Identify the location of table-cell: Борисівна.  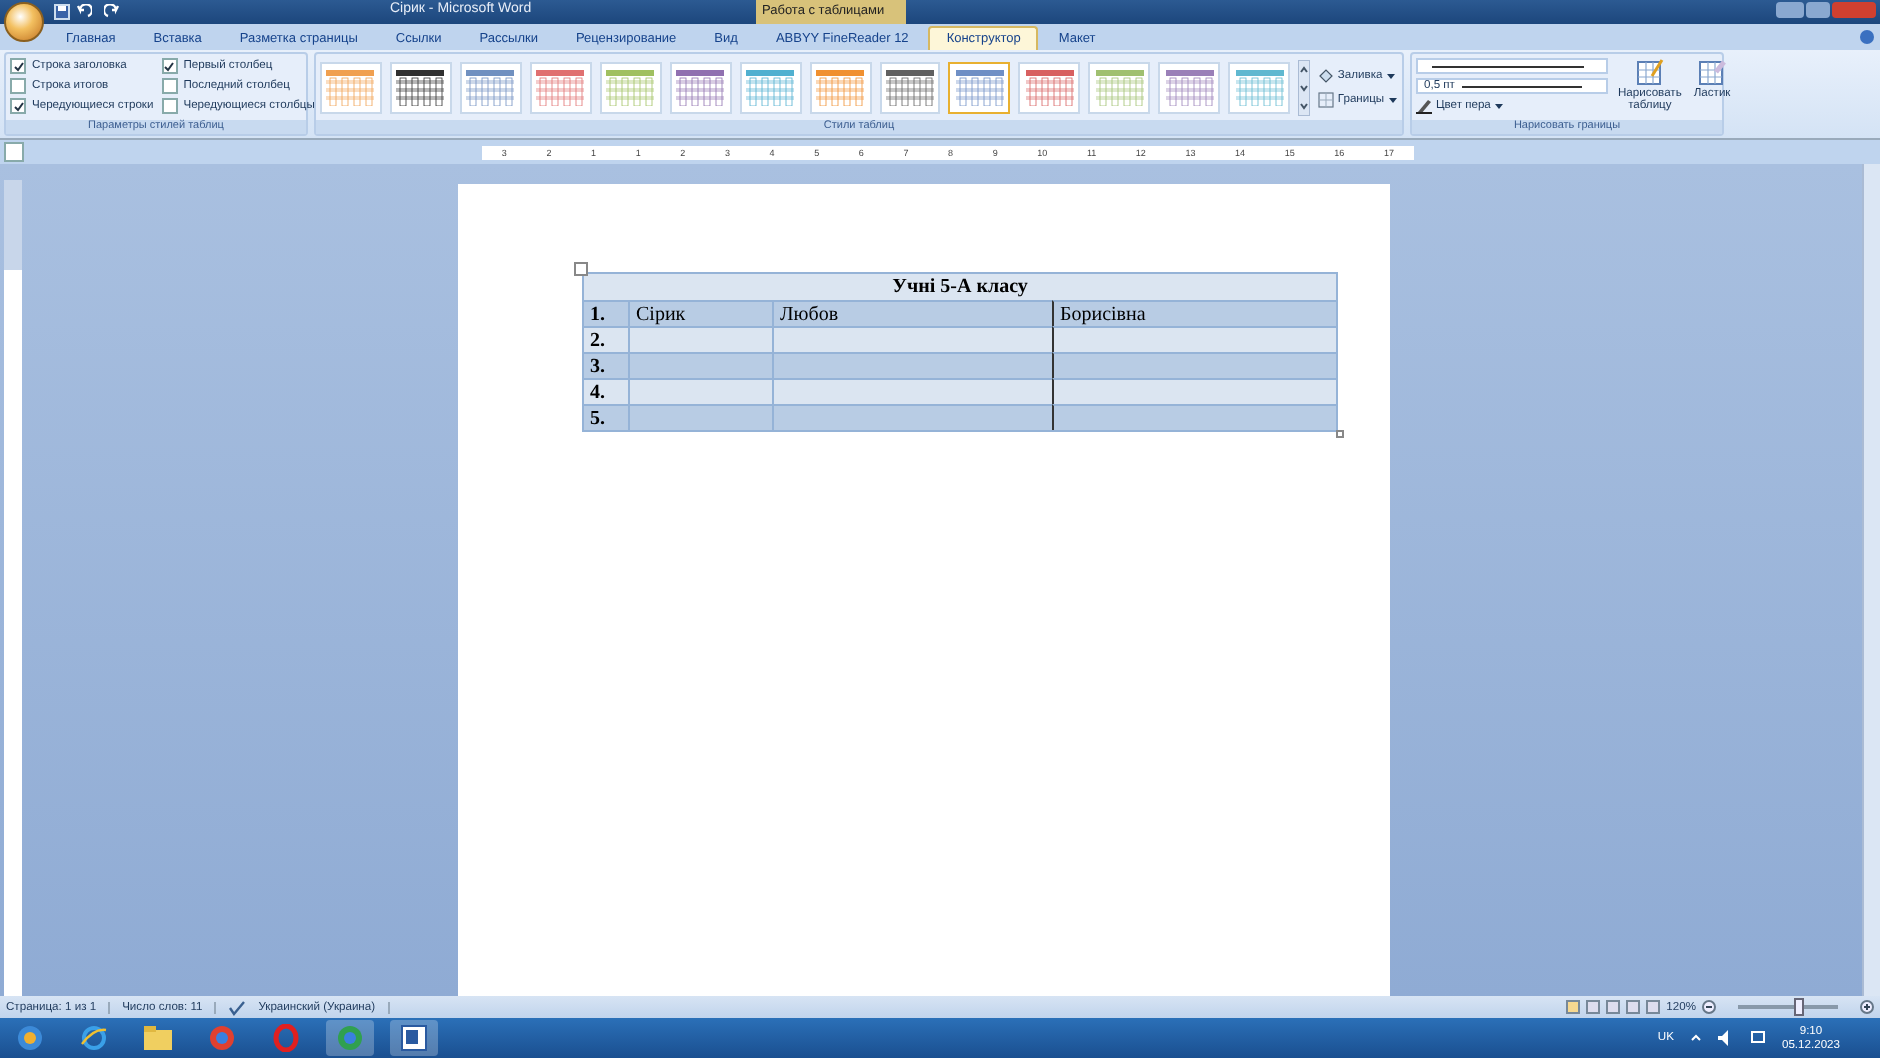
(1194, 313).